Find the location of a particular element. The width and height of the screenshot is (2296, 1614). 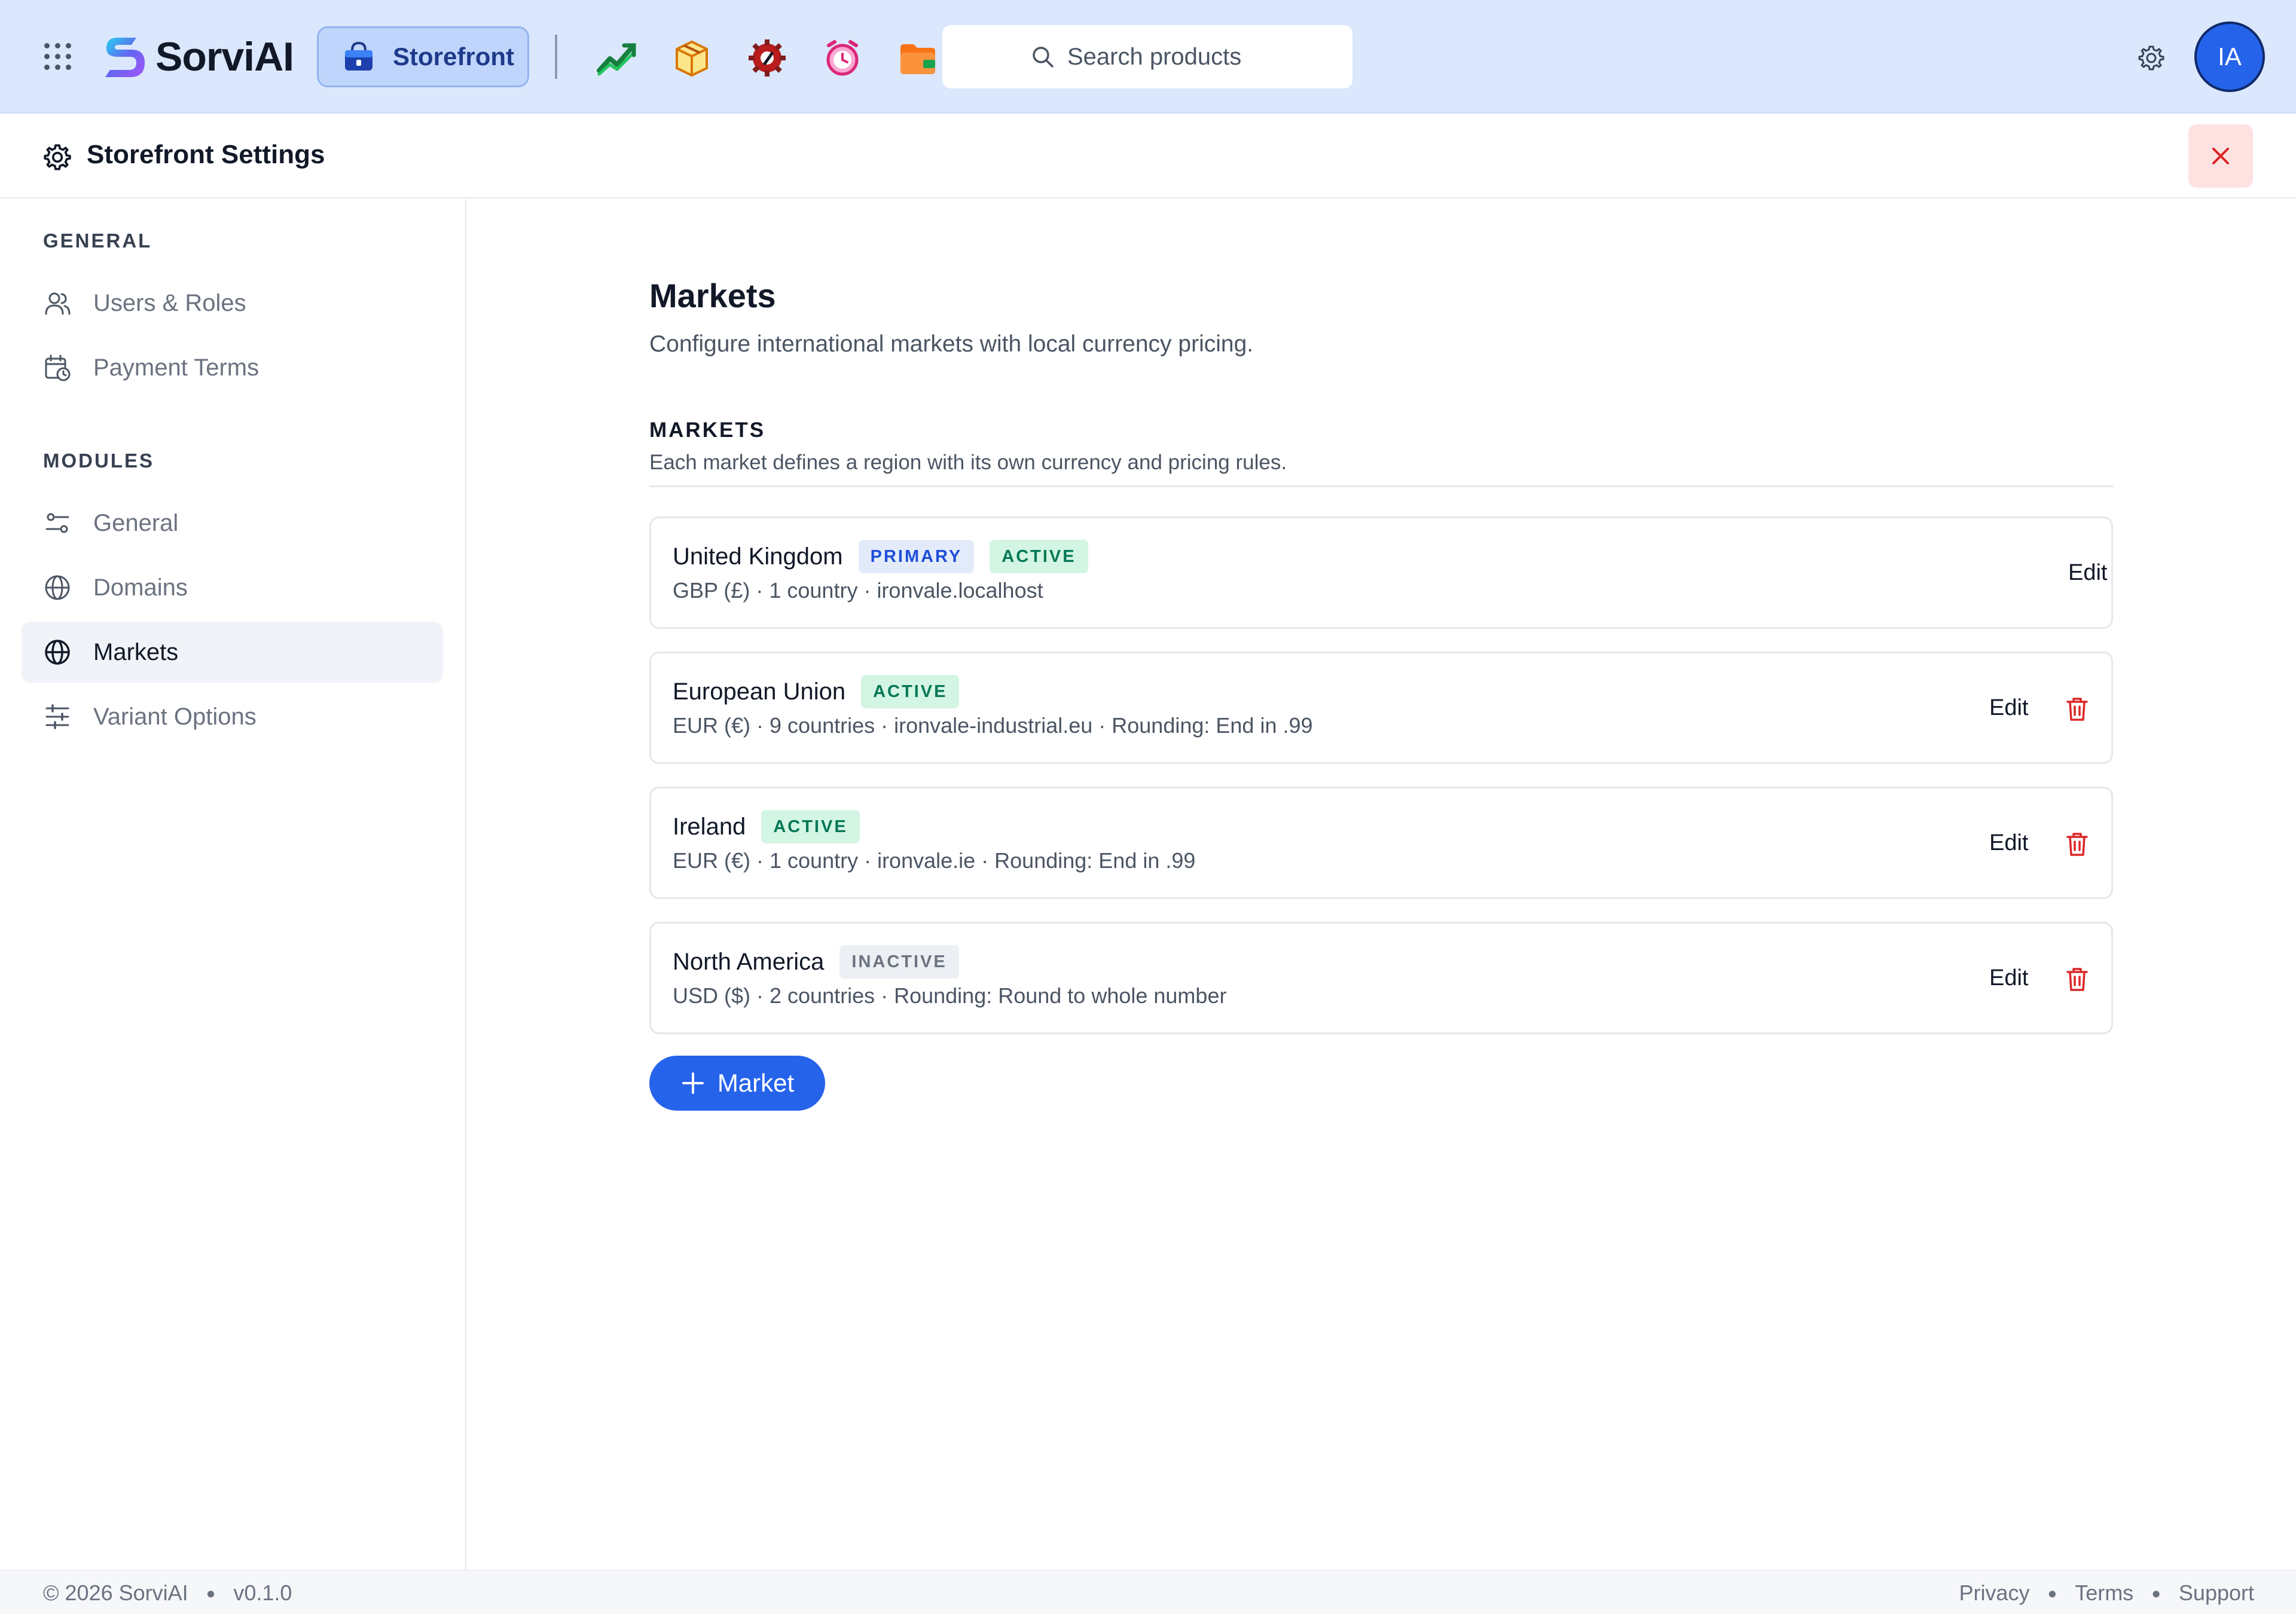

top-app-bar: SorviAI Storefront Search products IA is located at coordinates (1148, 57).